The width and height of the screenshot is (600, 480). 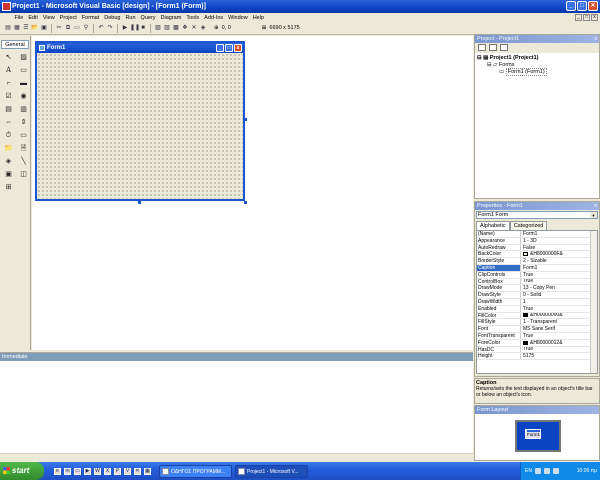 What do you see at coordinates (90, 18) in the screenshot?
I see `menu-format: Format` at bounding box center [90, 18].